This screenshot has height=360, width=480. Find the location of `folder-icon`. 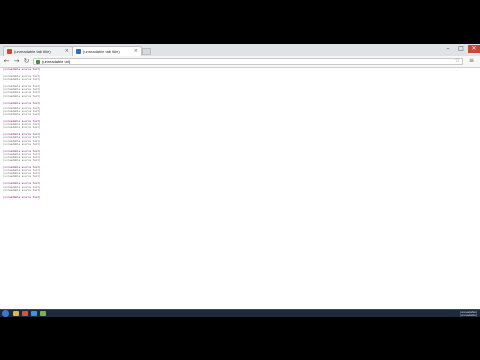

folder-icon is located at coordinates (34, 313).